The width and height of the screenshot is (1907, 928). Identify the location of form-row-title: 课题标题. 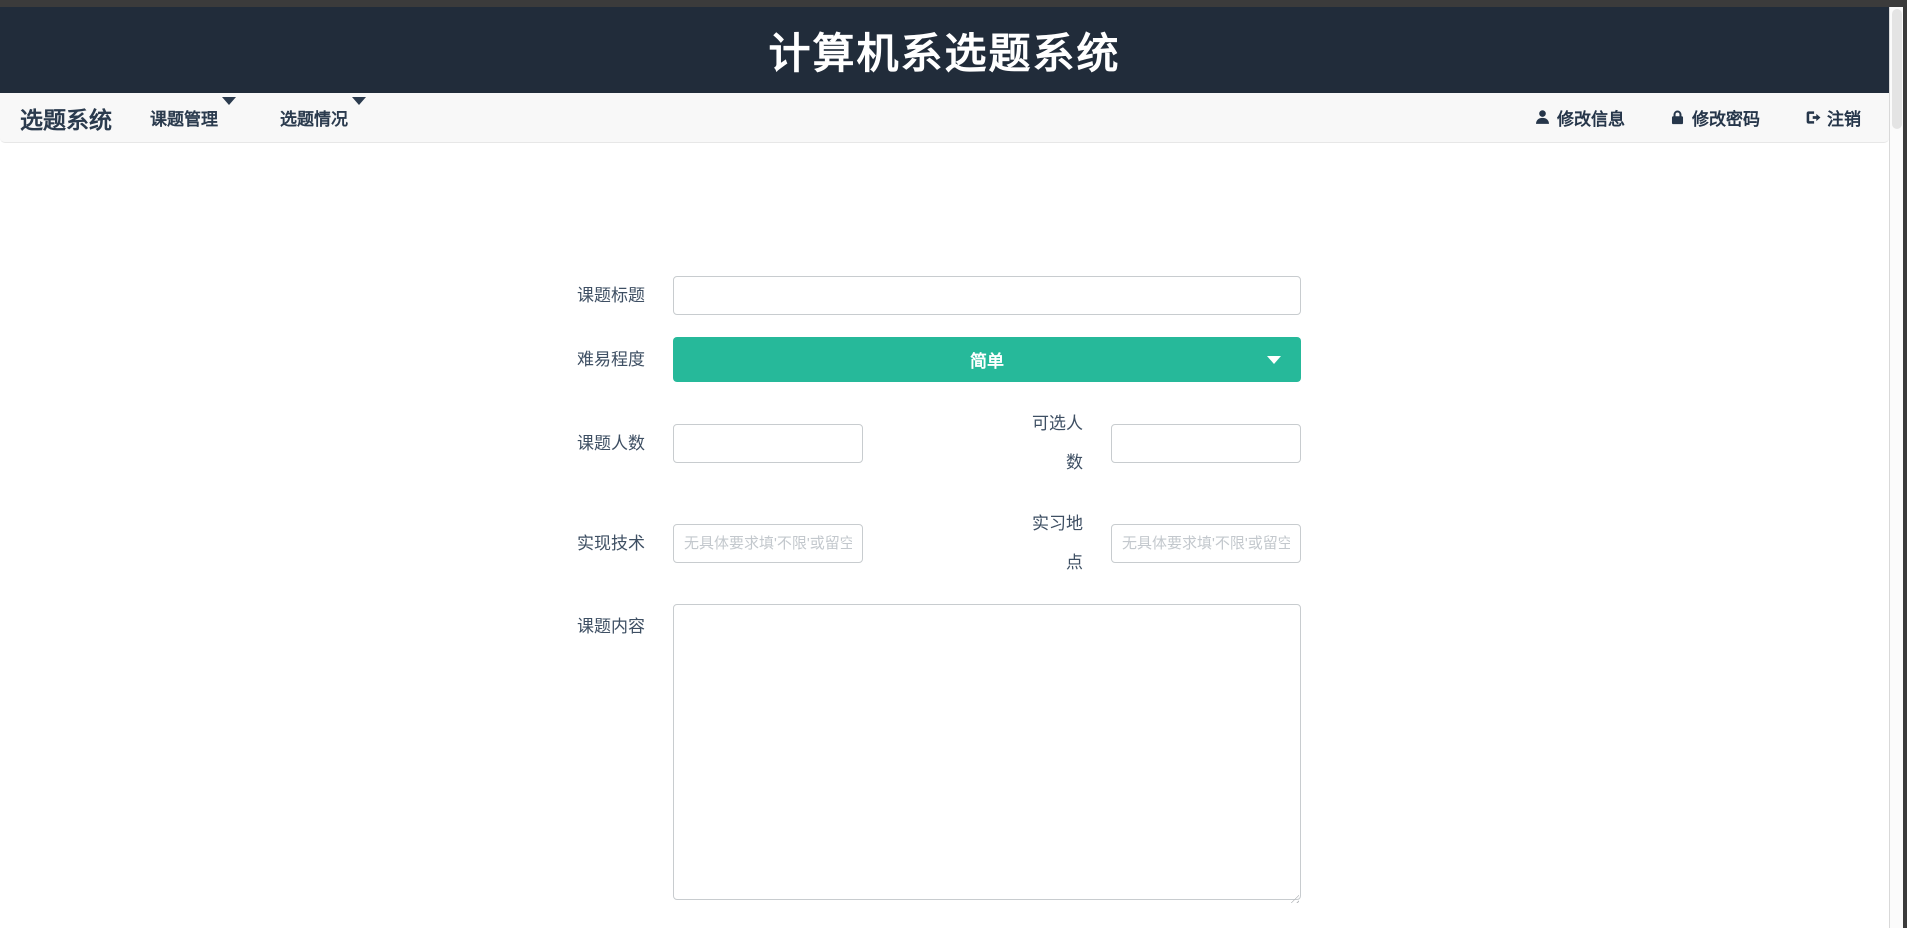
(930, 295).